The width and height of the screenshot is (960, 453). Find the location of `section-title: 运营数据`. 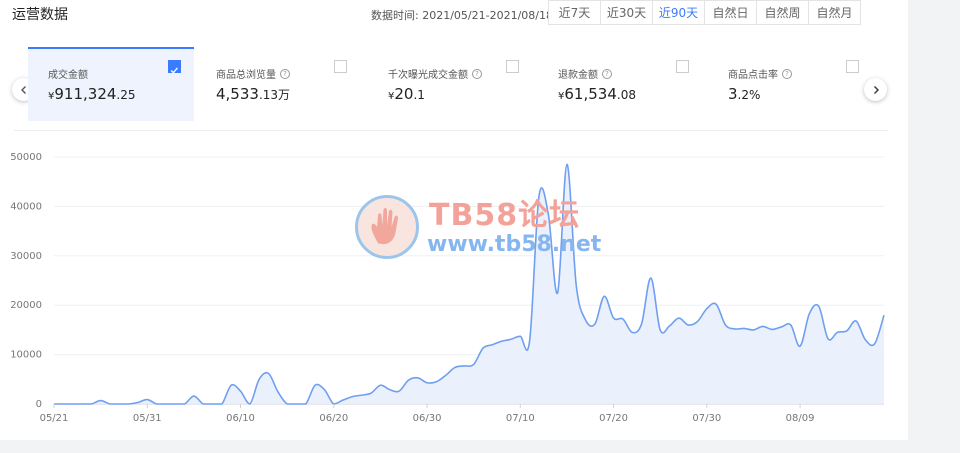

section-title: 运营数据 is located at coordinates (40, 15).